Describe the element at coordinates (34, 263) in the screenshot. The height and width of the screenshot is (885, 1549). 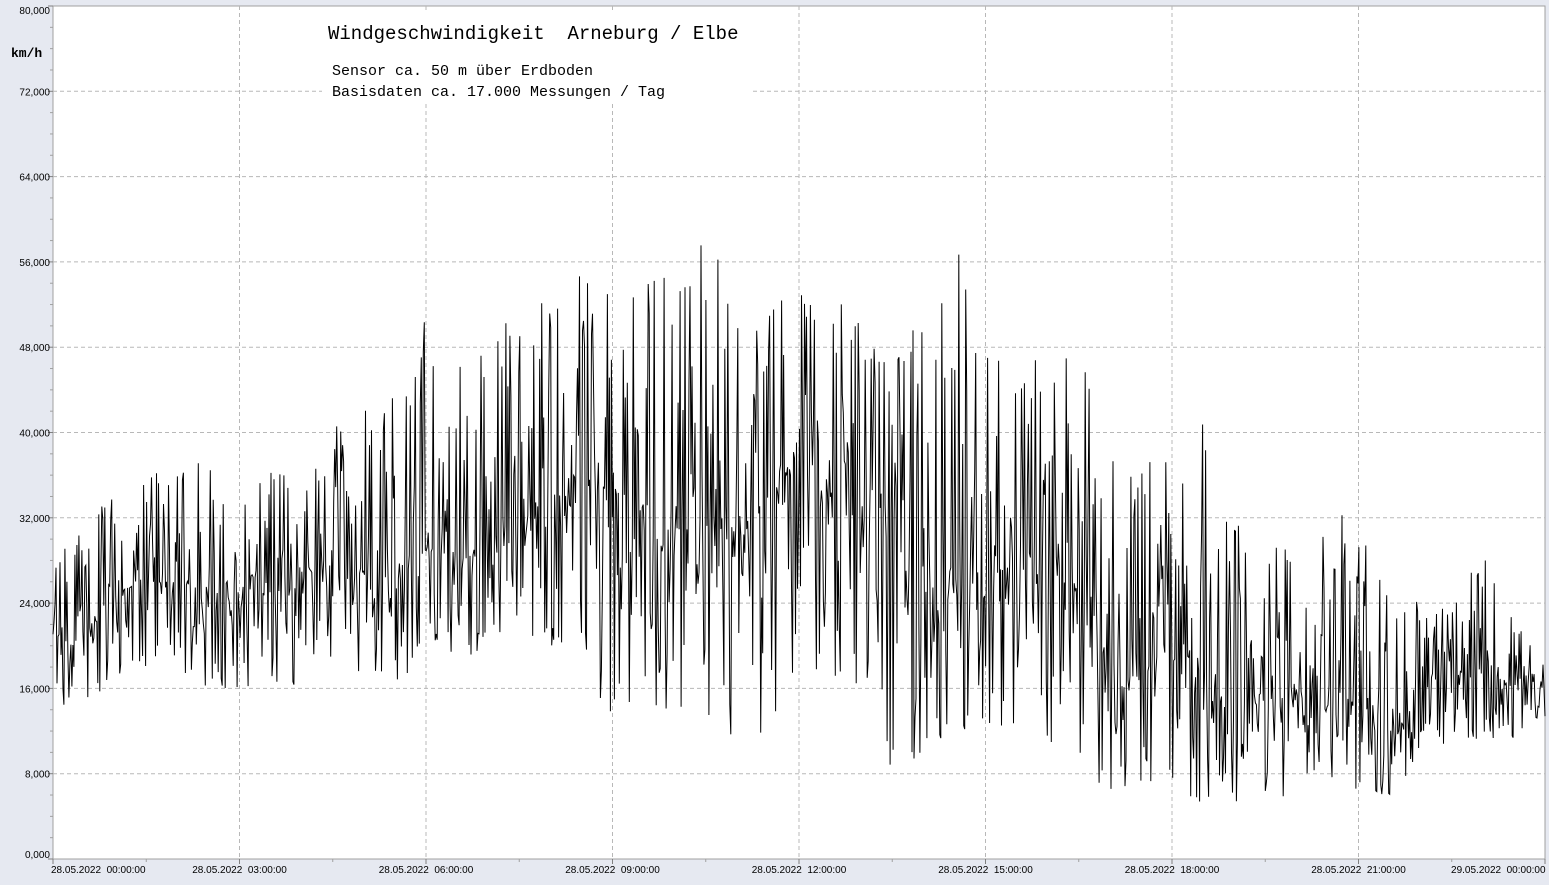
I see `y-tick-label: 56,000` at that location.